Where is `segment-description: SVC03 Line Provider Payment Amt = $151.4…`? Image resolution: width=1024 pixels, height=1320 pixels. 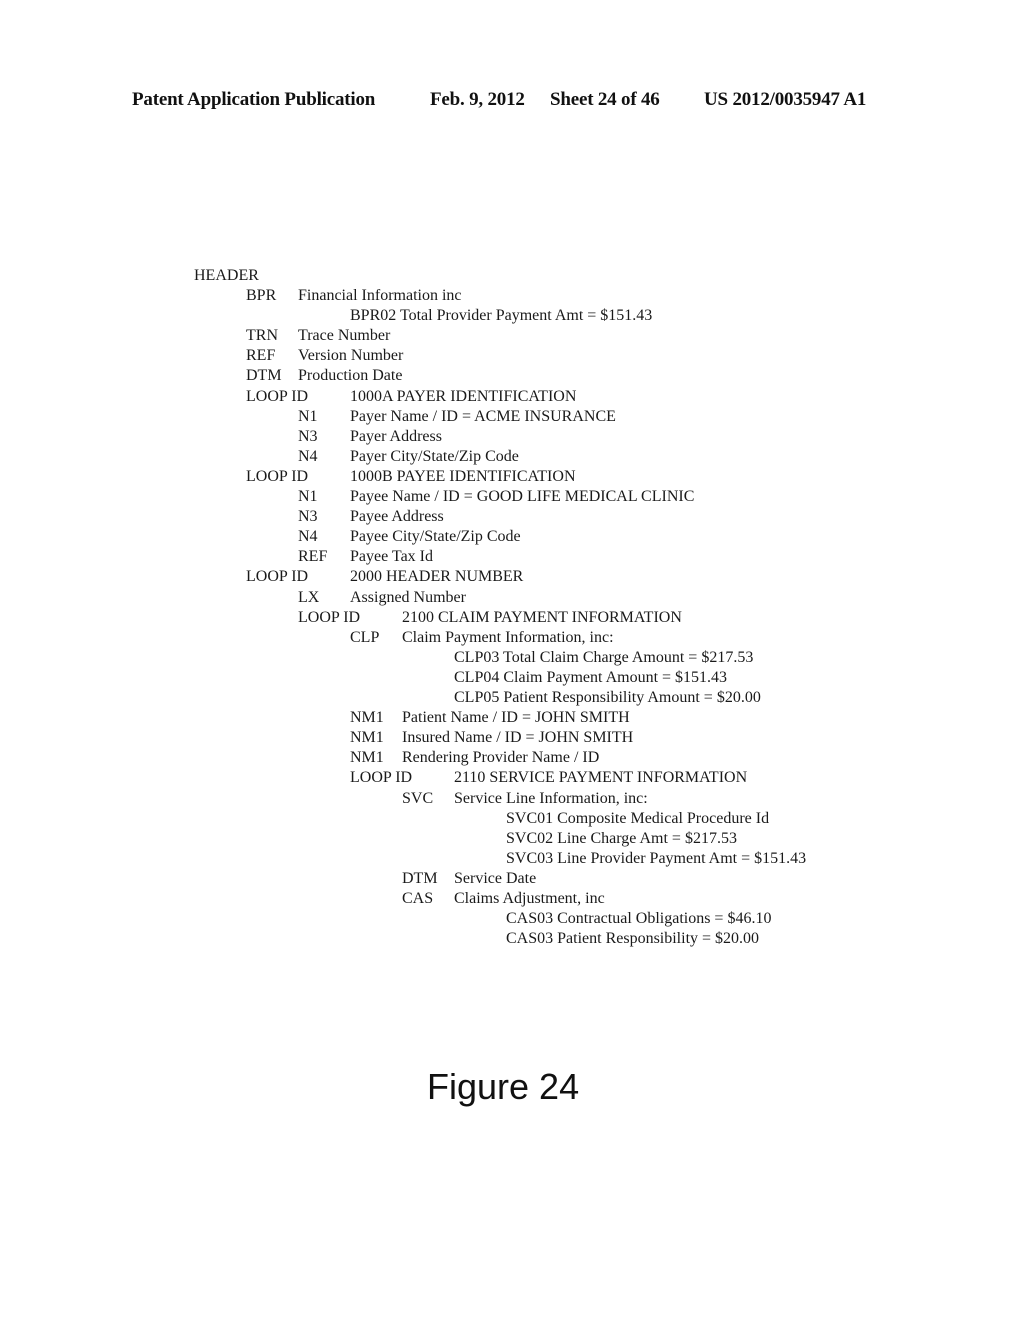 segment-description: SVC03 Line Provider Payment Amt = $151.4… is located at coordinates (656, 858).